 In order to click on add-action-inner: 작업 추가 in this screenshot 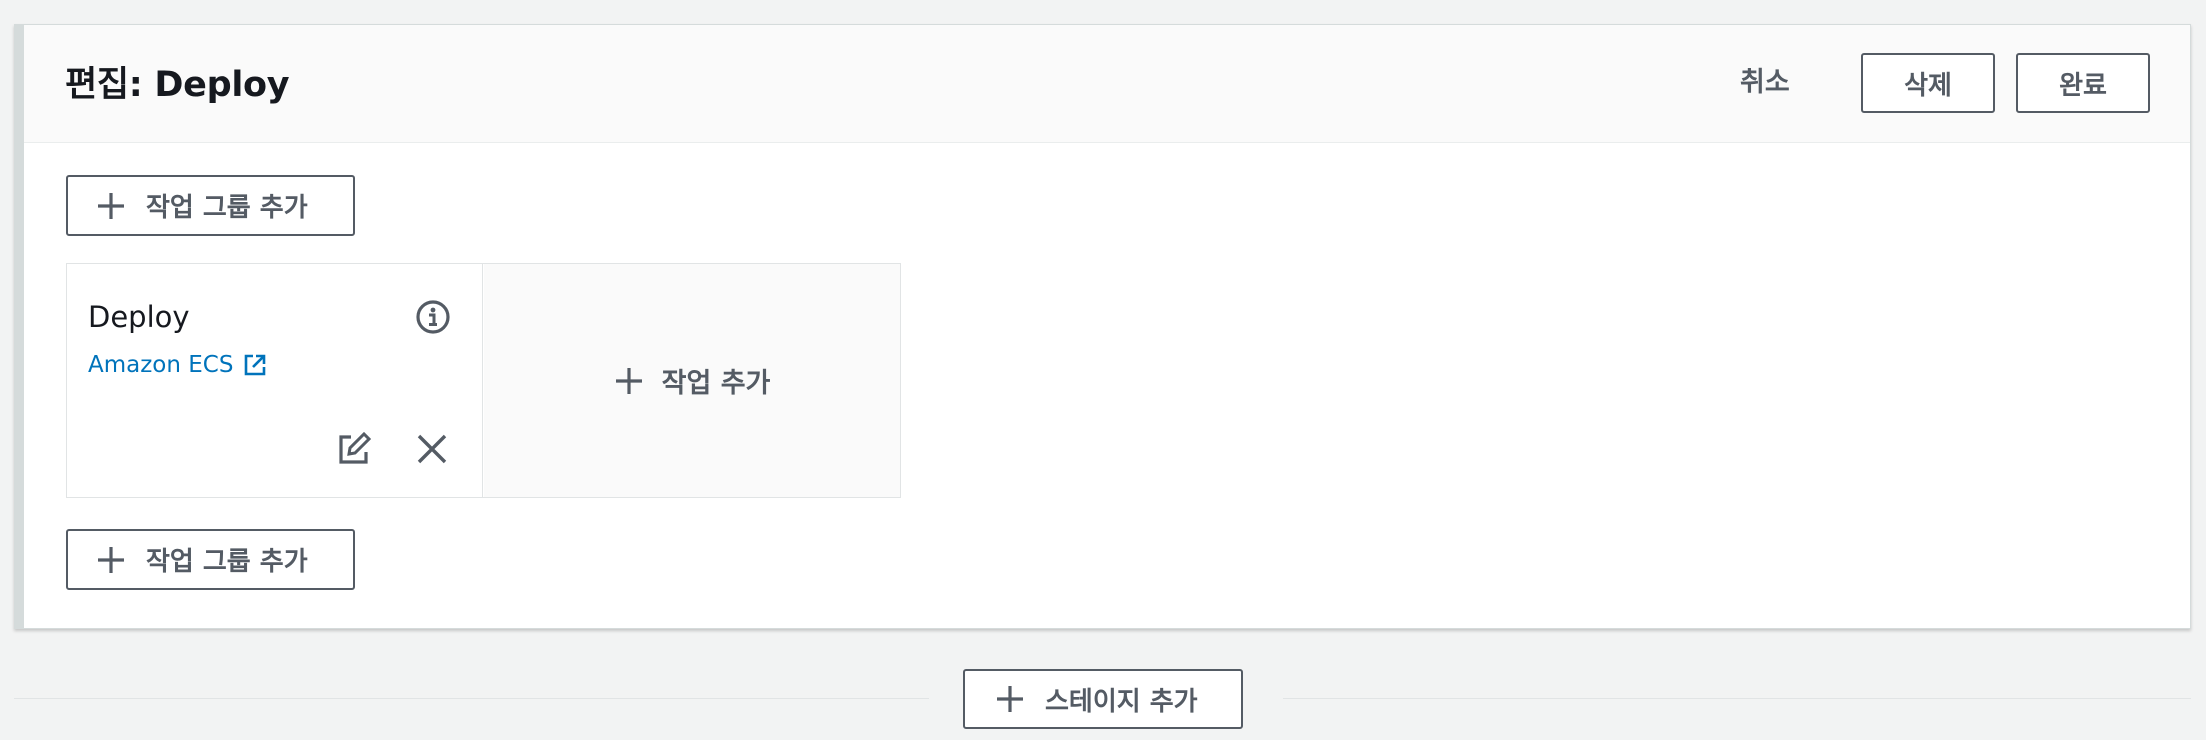, I will do `click(692, 380)`.